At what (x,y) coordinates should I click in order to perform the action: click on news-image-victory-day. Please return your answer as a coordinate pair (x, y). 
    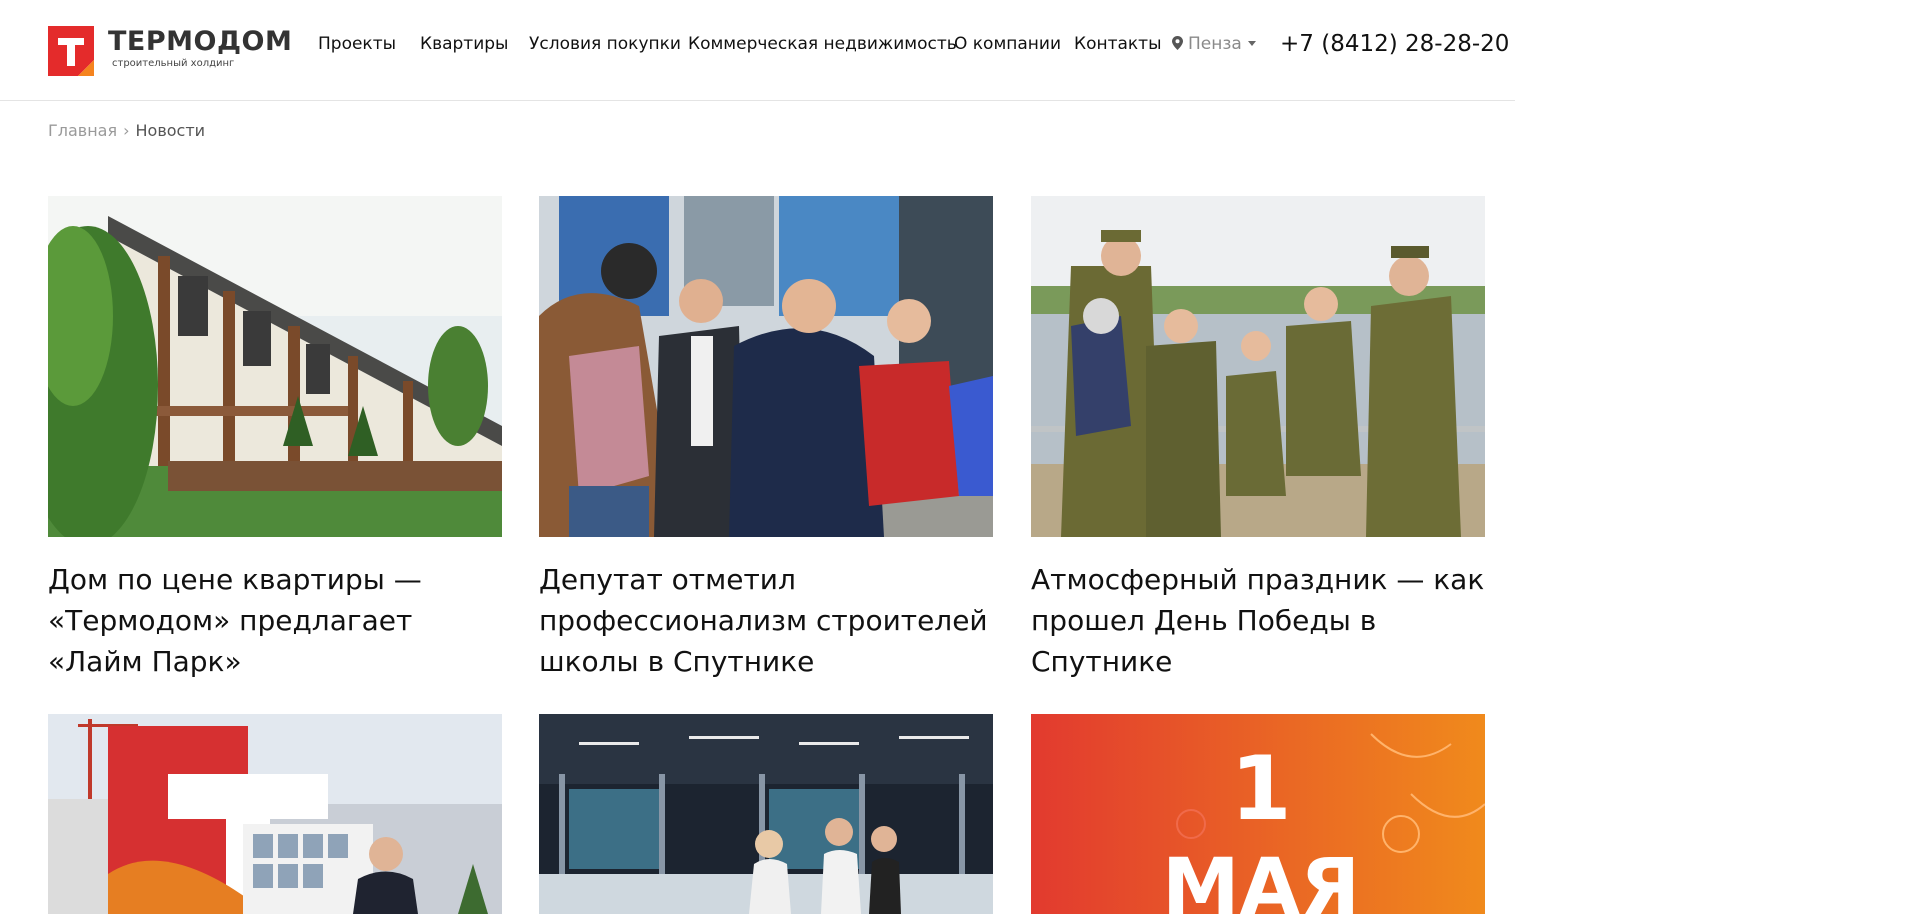
    Looking at the image, I should click on (1258, 366).